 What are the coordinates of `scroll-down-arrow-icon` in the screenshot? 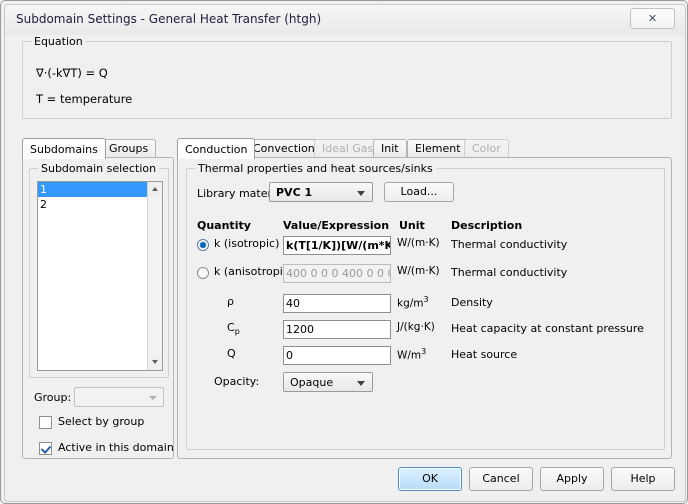 It's located at (155, 362).